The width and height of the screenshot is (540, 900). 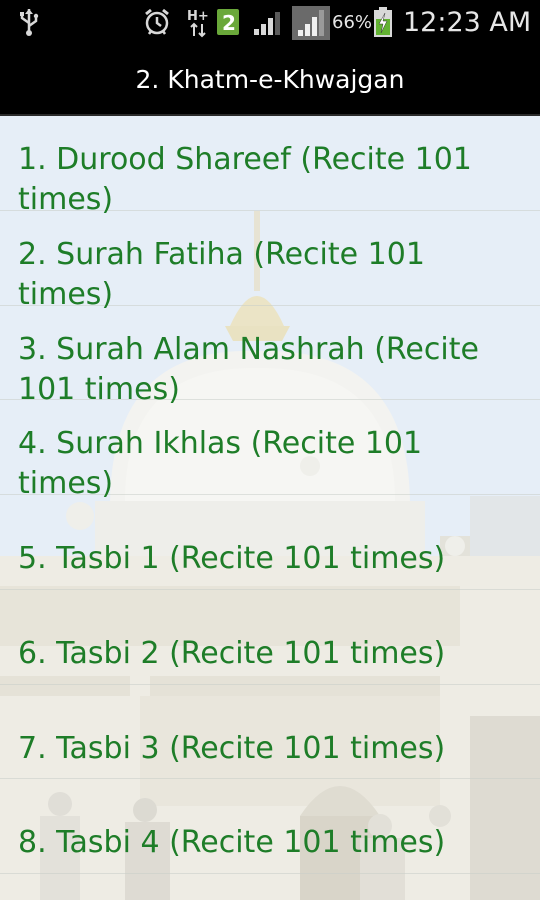 I want to click on battery-charging-icon, so click(x=383, y=22).